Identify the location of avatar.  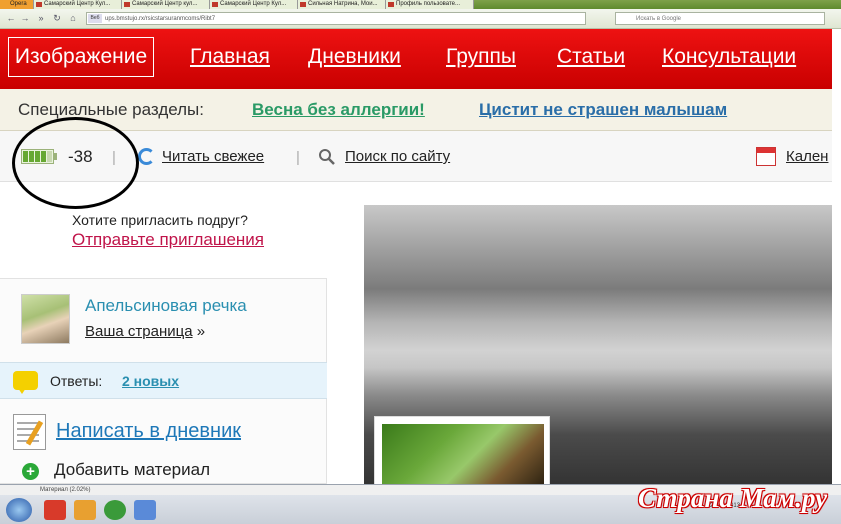
(45, 319).